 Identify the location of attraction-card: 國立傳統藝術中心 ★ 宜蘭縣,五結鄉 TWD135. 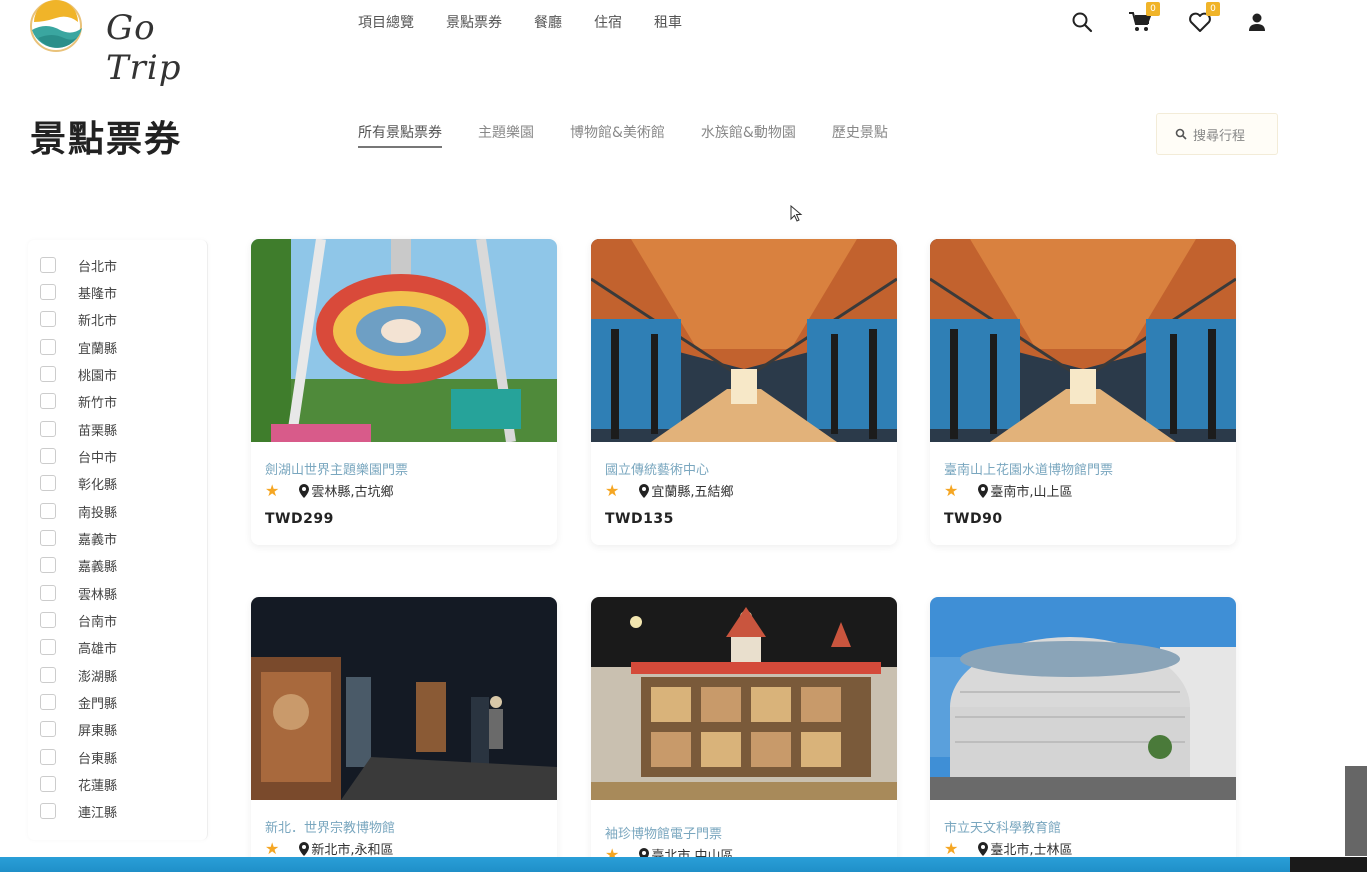
(744, 392).